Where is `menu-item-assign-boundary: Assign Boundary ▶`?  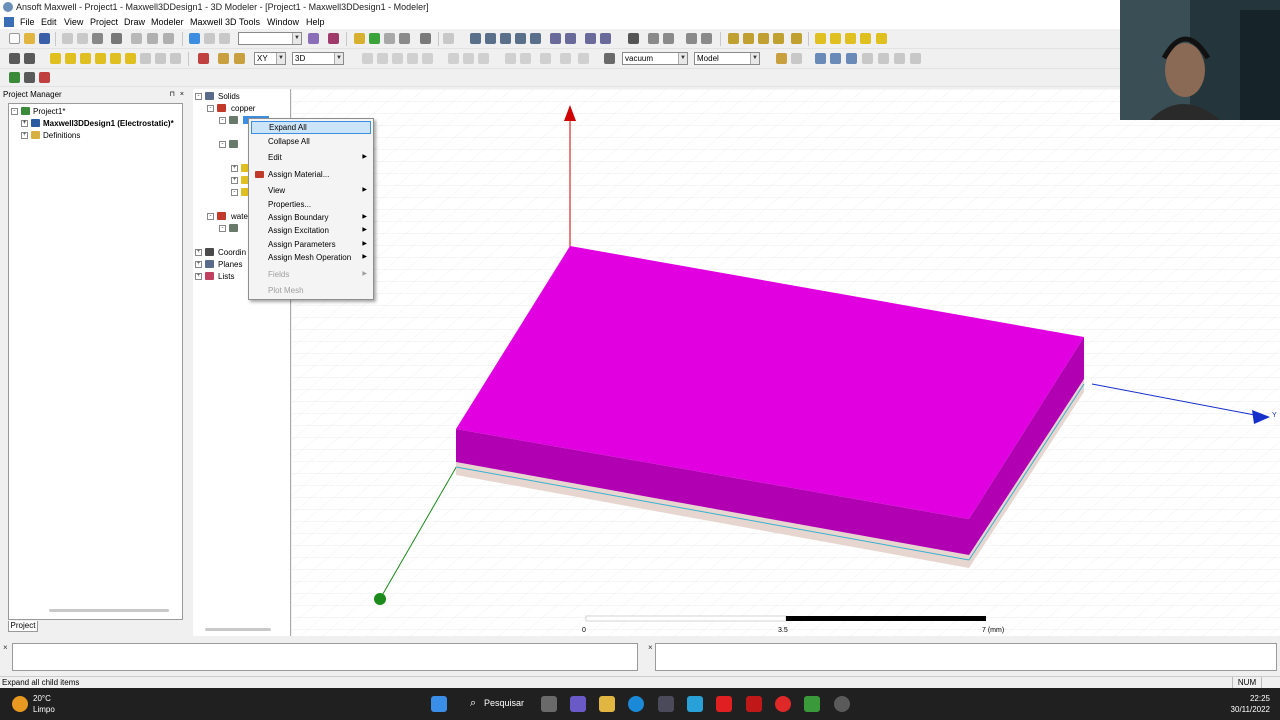
menu-item-assign-boundary: Assign Boundary ▶ is located at coordinates (311, 217).